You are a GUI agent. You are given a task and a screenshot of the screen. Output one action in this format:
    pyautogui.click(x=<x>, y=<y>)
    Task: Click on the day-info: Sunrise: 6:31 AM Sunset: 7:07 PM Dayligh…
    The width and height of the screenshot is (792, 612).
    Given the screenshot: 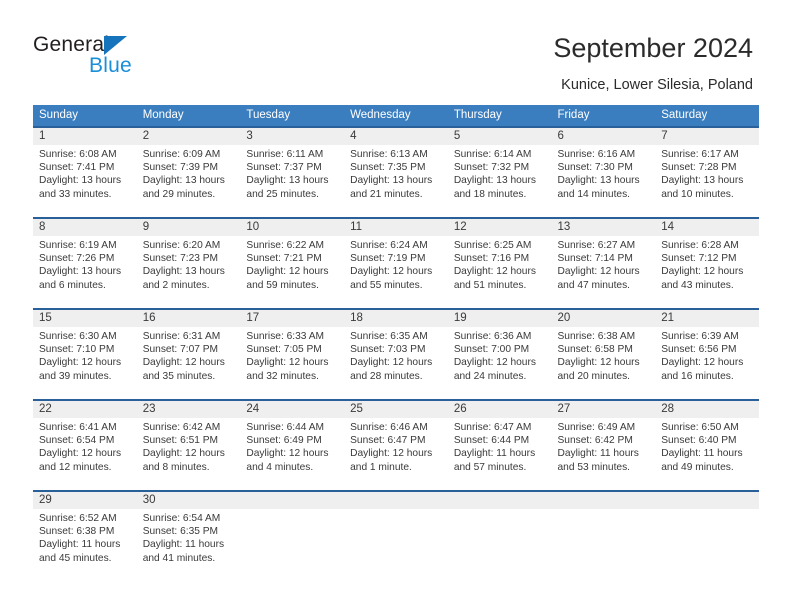 What is the action you would take?
    pyautogui.click(x=189, y=355)
    